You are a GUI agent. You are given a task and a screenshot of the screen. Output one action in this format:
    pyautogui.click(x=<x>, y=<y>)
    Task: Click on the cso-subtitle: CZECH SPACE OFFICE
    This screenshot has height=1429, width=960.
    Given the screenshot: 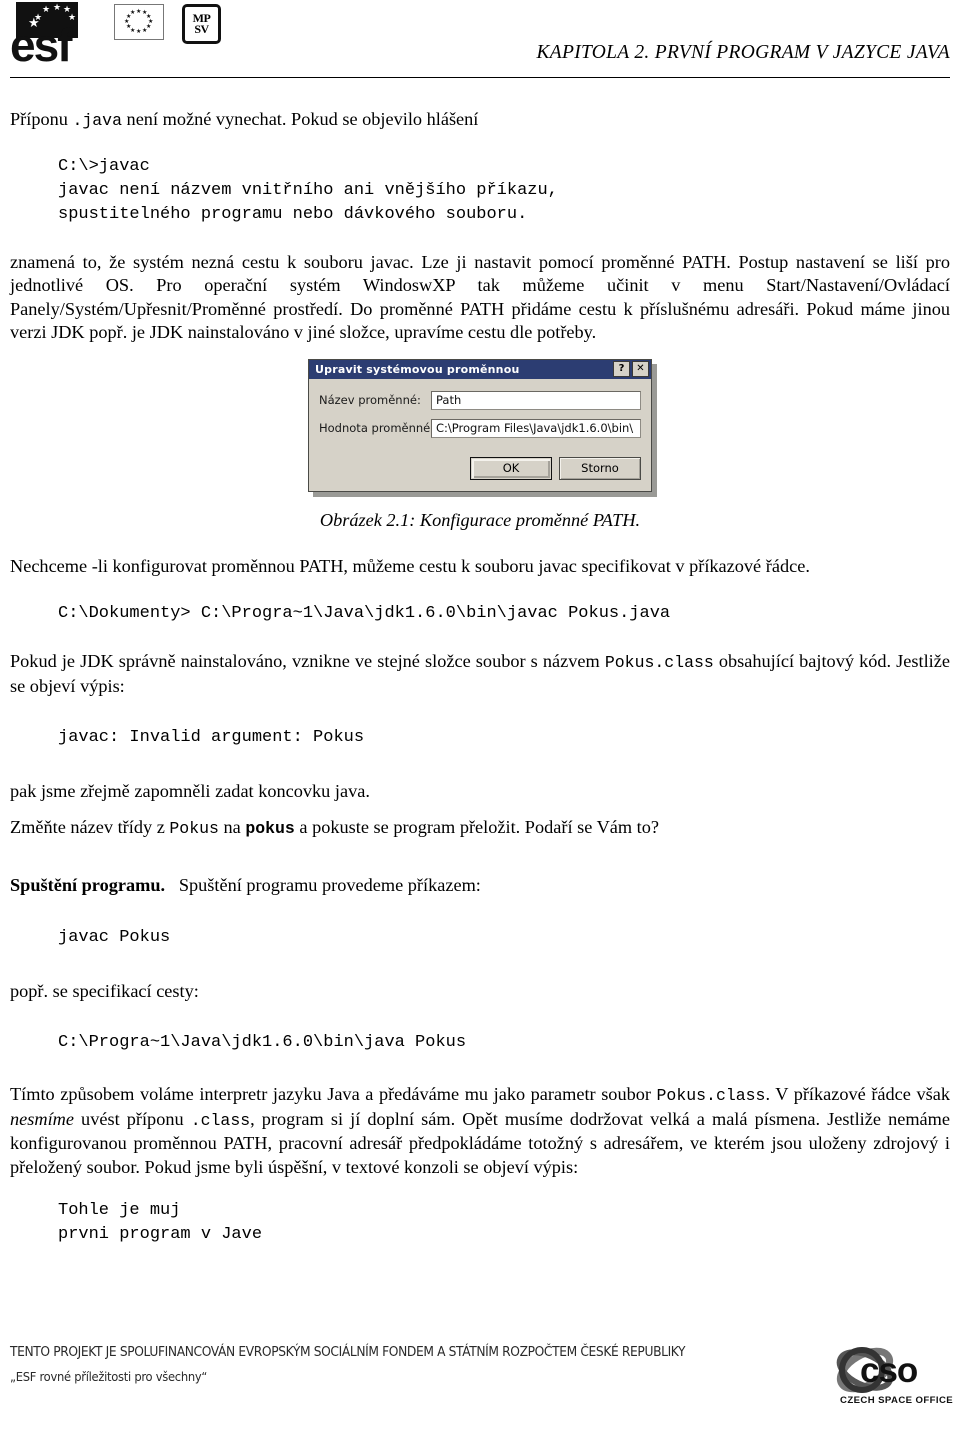 What is the action you would take?
    pyautogui.click(x=897, y=1400)
    